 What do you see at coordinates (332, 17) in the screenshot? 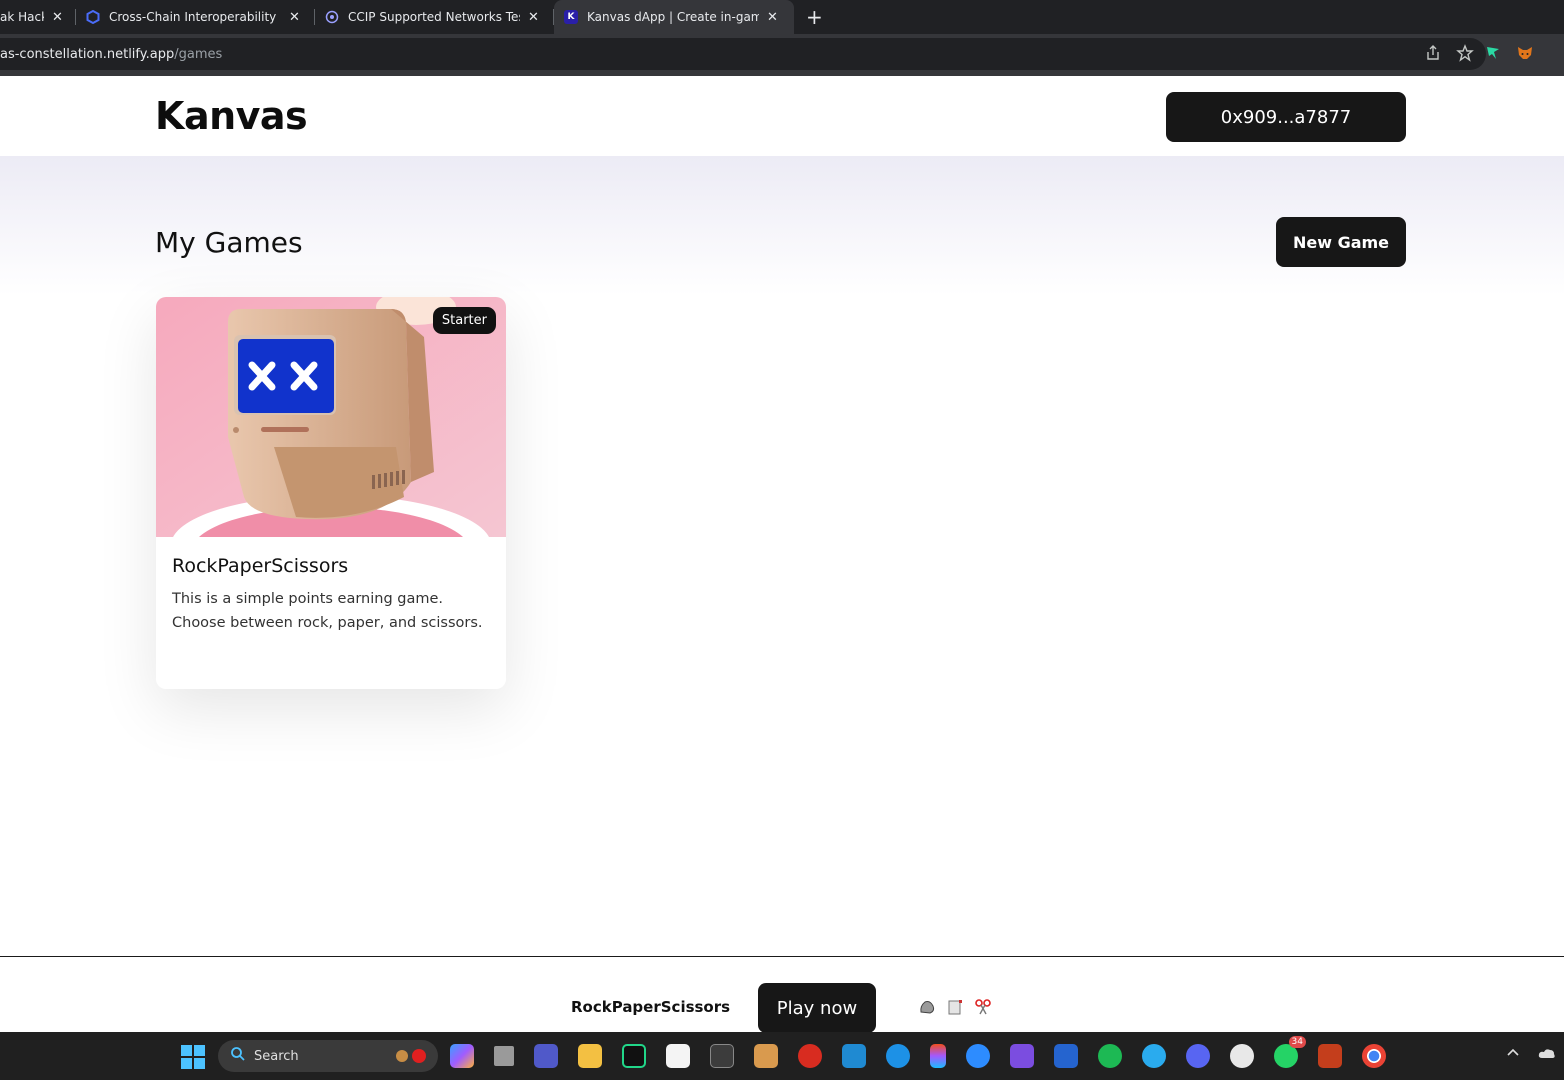
I see `ccip-favicon-icon` at bounding box center [332, 17].